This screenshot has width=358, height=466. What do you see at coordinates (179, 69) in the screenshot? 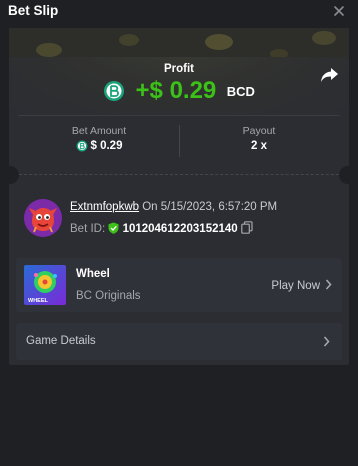
I see `profit-label: Profit` at bounding box center [179, 69].